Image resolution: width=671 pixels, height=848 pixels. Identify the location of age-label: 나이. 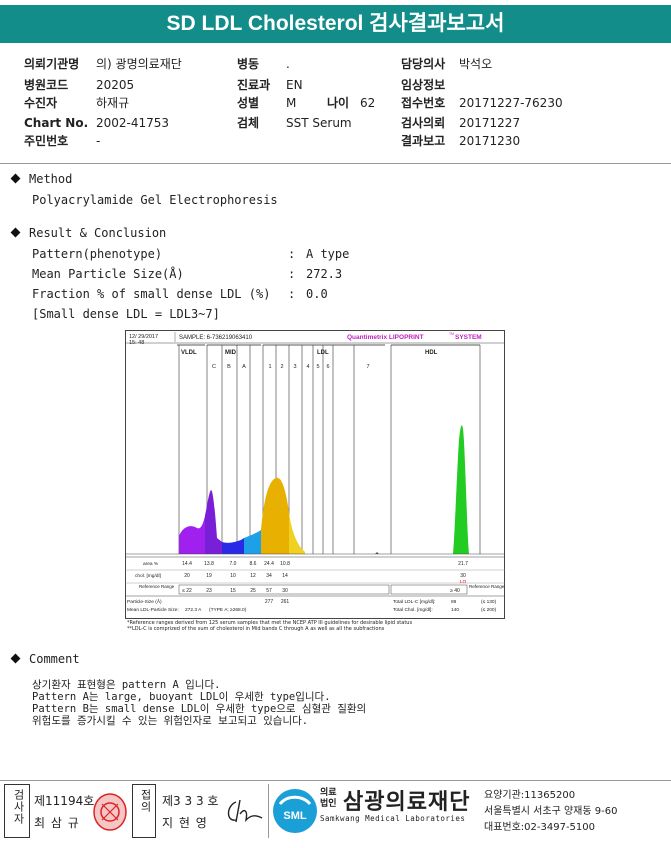
(338, 103).